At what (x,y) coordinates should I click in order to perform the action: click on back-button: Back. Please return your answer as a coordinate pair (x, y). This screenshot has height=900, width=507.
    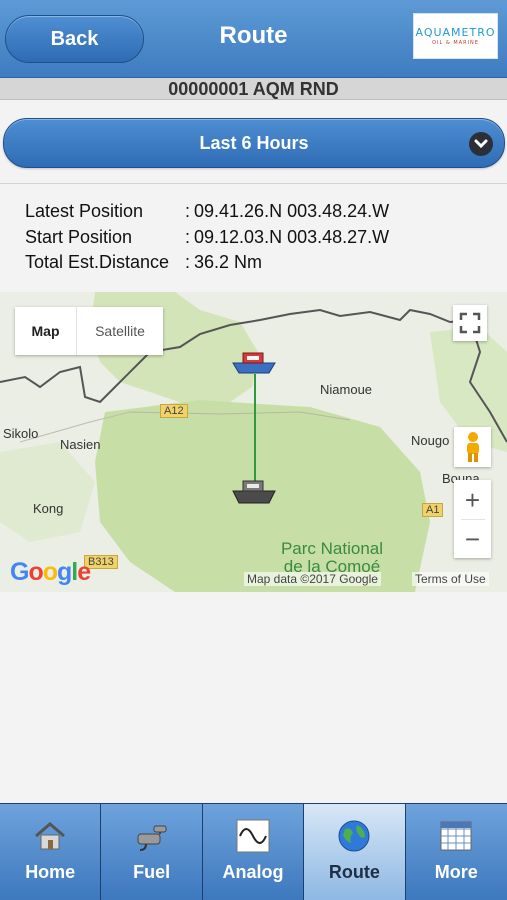
    Looking at the image, I should click on (74, 39).